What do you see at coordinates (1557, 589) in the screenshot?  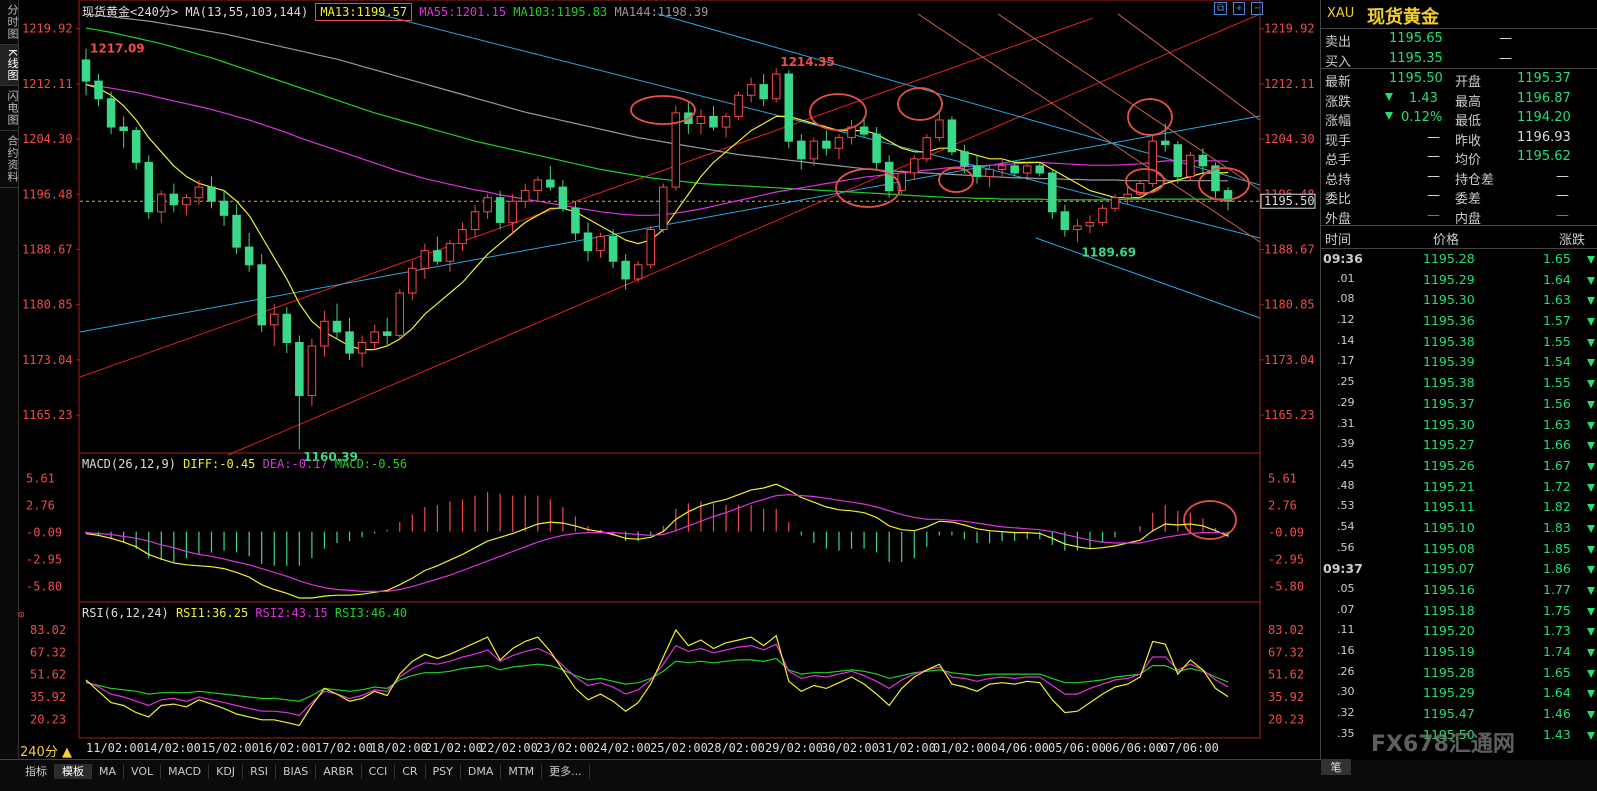 I see `tick-change: 1.77` at bounding box center [1557, 589].